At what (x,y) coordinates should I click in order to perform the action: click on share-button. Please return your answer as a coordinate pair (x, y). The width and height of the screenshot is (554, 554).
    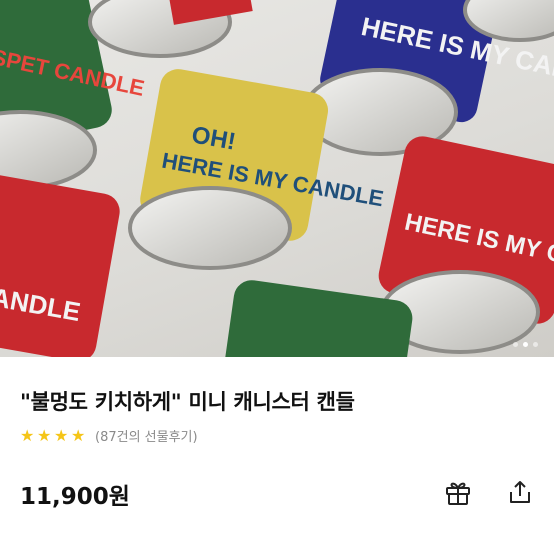
    Looking at the image, I should click on (520, 492).